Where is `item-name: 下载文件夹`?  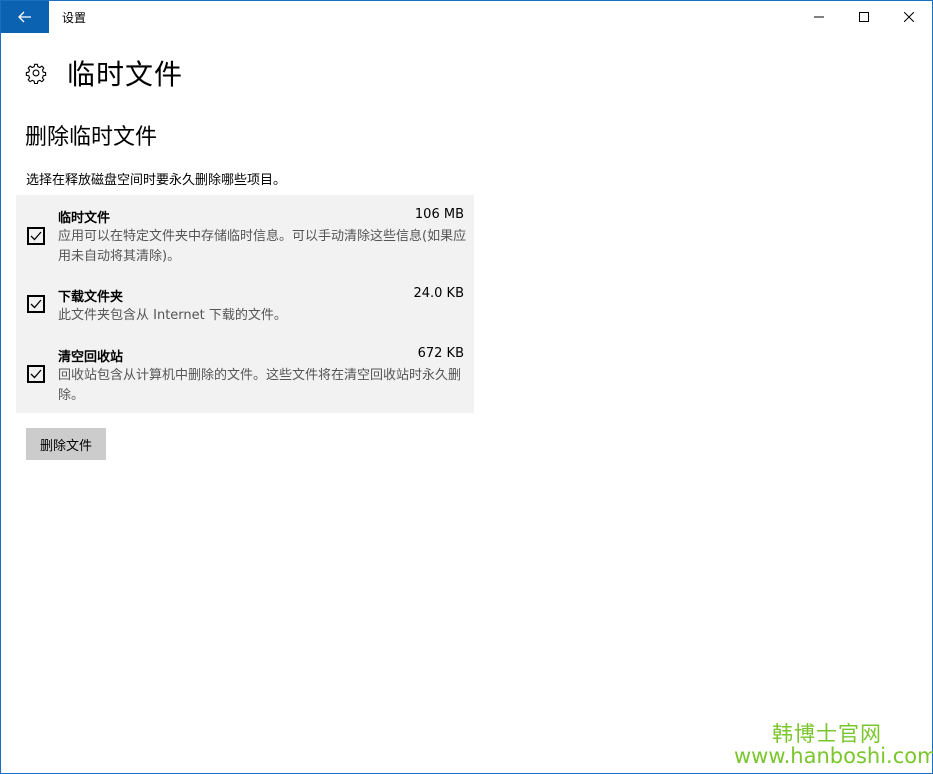
item-name: 下载文件夹 is located at coordinates (91, 297).